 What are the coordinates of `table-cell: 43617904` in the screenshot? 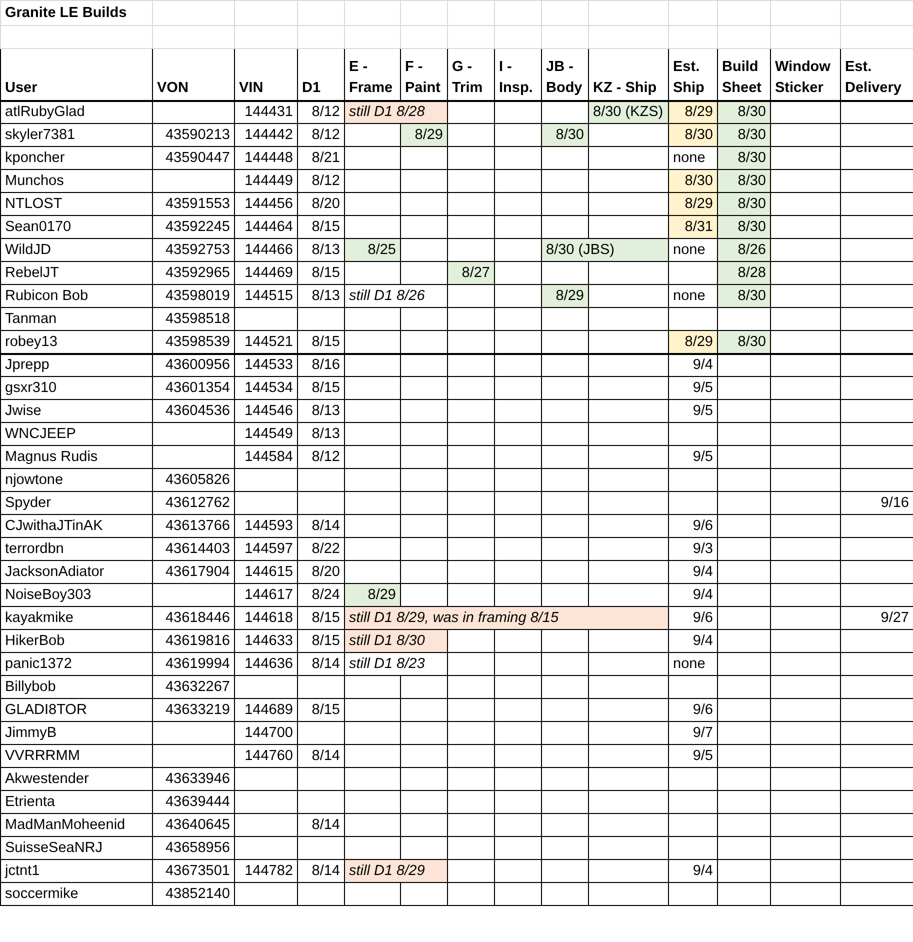 It's located at (197, 572).